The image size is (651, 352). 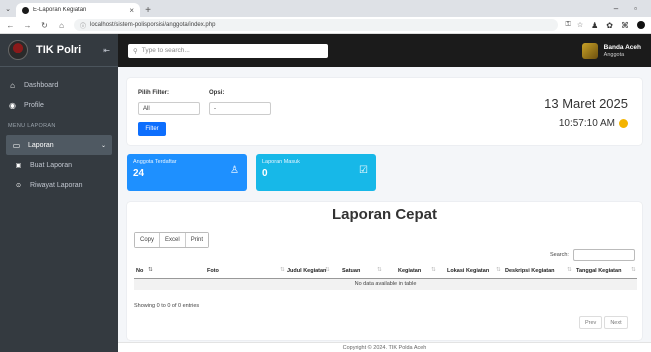 I want to click on sidebar-item-buat-laporan: ▣ Buat Laporan, so click(x=59, y=165).